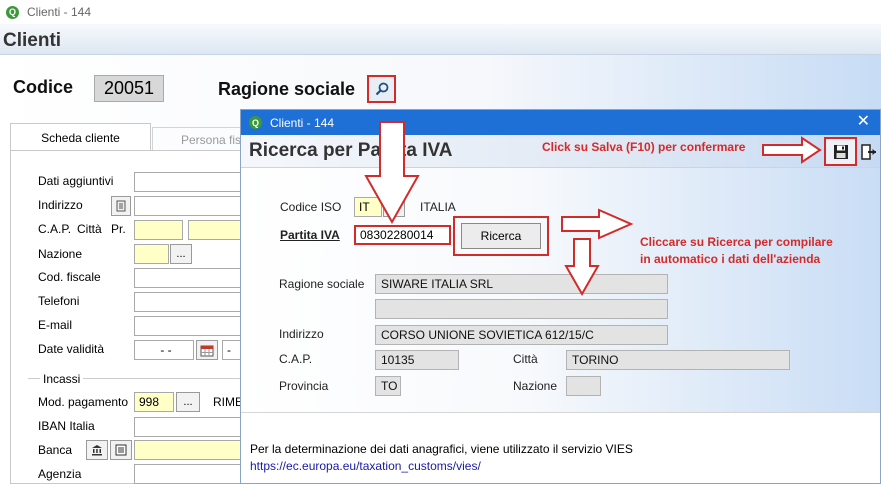 This screenshot has height=484, width=881. Describe the element at coordinates (62, 379) in the screenshot. I see `incassi-group-label: Incassi` at that location.